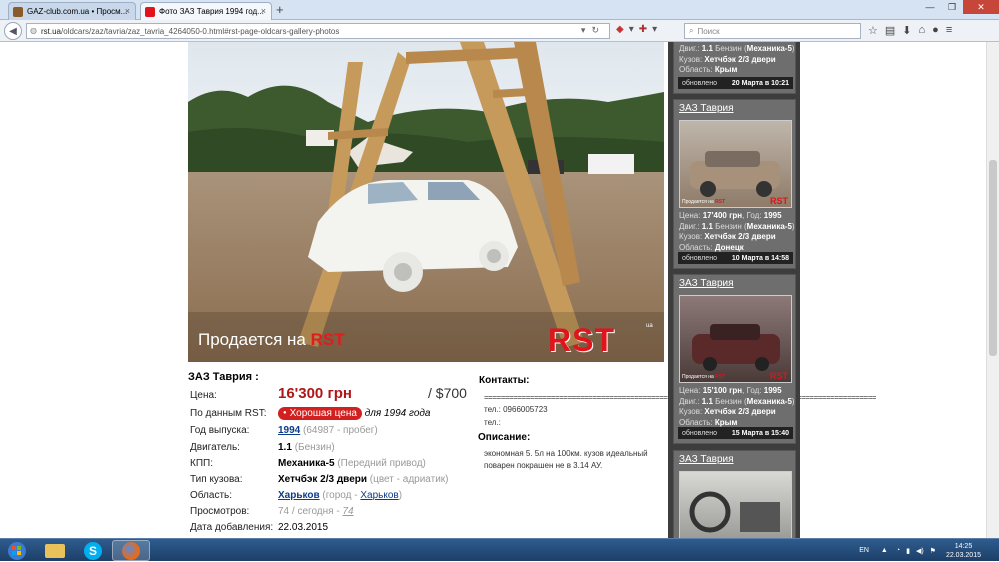 Image resolution: width=999 pixels, height=562 pixels. Describe the element at coordinates (409, 479) in the screenshot. I see `color-value: (цвет - адриатик)` at that location.